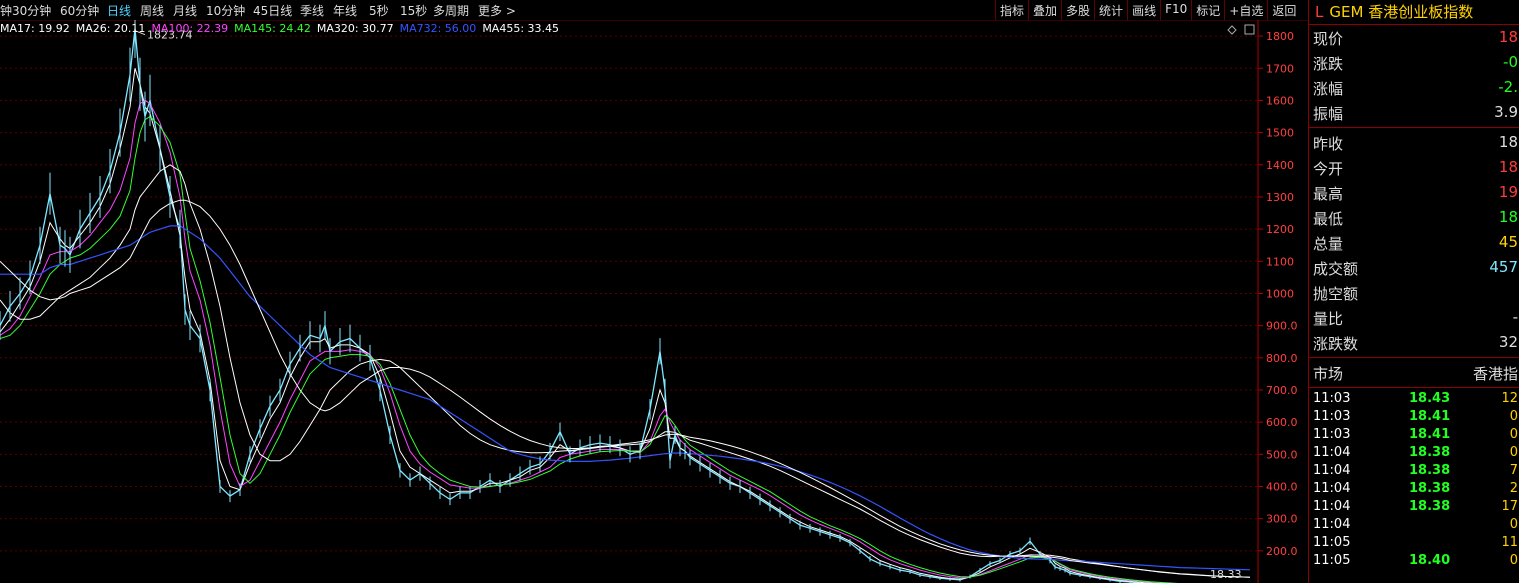 The height and width of the screenshot is (583, 1519). What do you see at coordinates (1515, 317) in the screenshot?
I see `quote-value: -` at bounding box center [1515, 317].